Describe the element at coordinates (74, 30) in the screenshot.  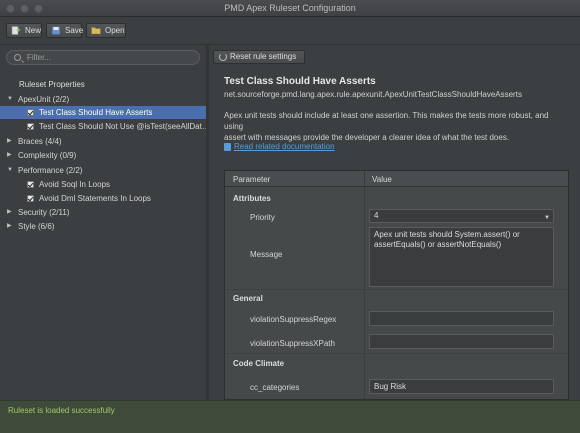
I see `save-button-label: Save` at that location.